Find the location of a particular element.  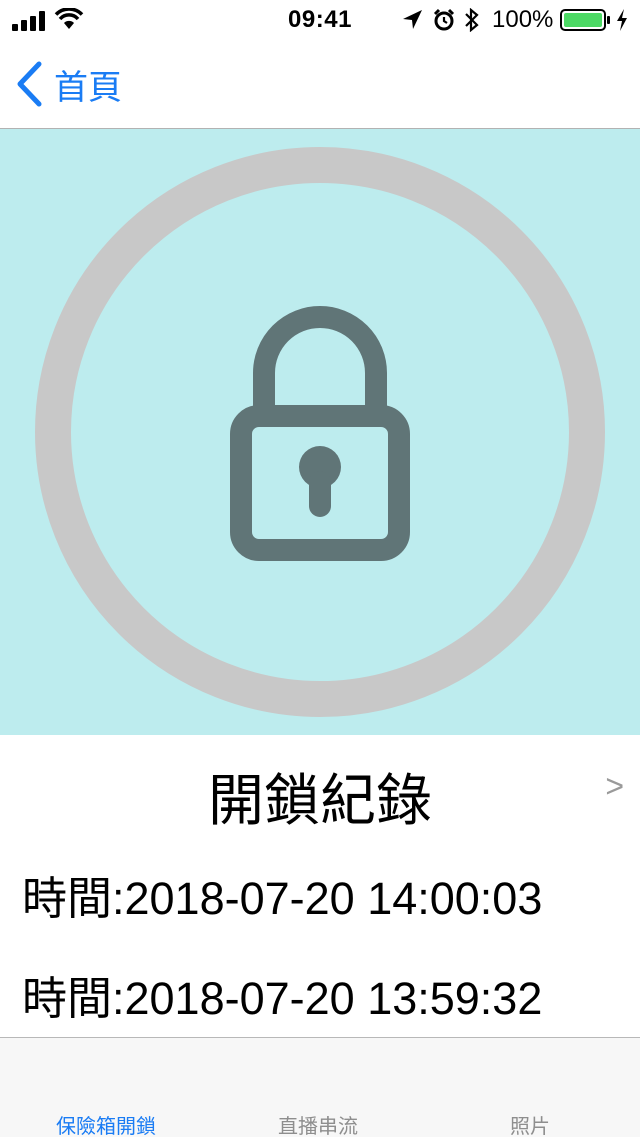

record-item: 時間:2018-07-20 13:59:32 is located at coordinates (282, 998).